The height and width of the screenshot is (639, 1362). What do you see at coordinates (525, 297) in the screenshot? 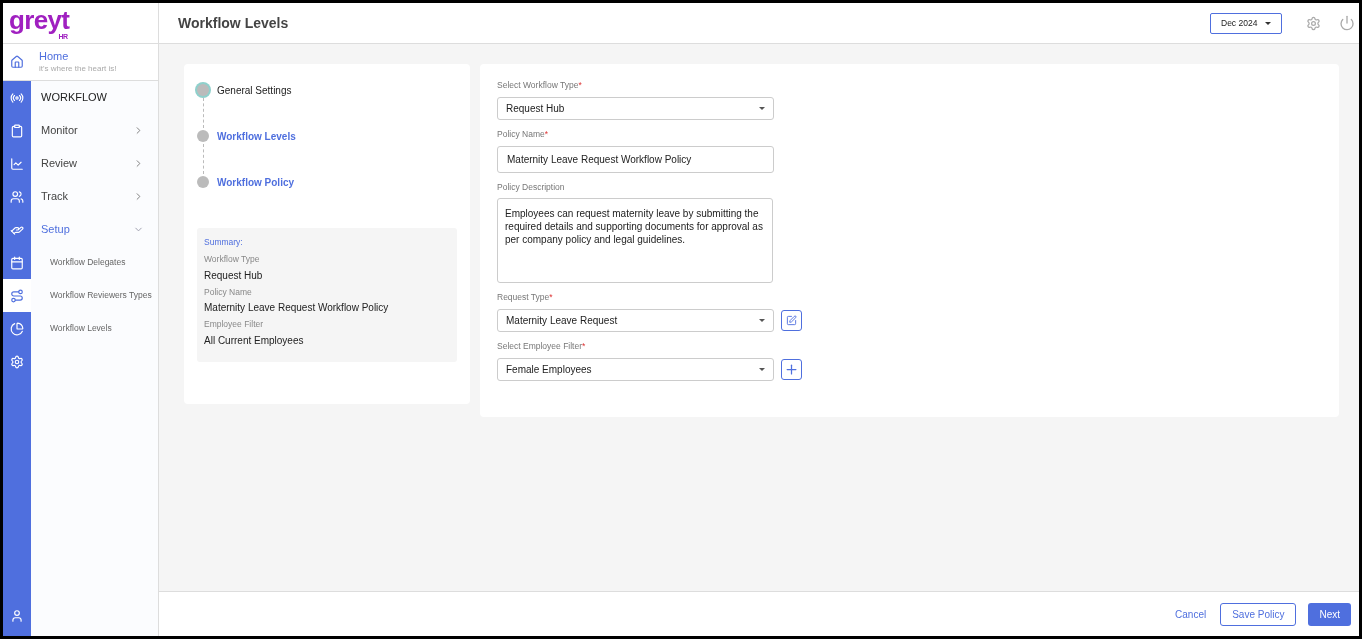
I see `field-label: Request Type*` at bounding box center [525, 297].